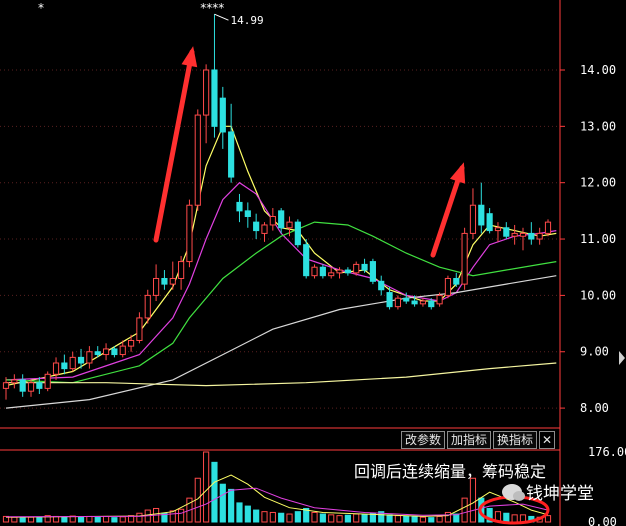 The image size is (626, 526). I want to click on price-tick-label: 12.00, so click(598, 183).